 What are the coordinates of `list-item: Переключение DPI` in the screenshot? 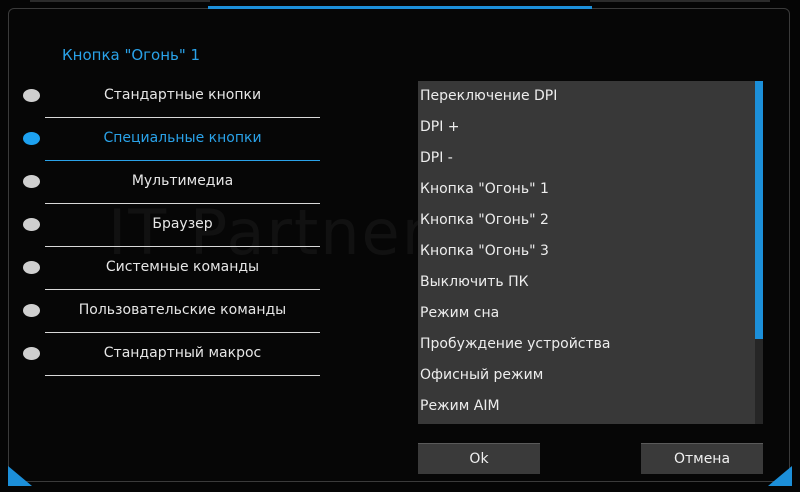 It's located at (488, 96).